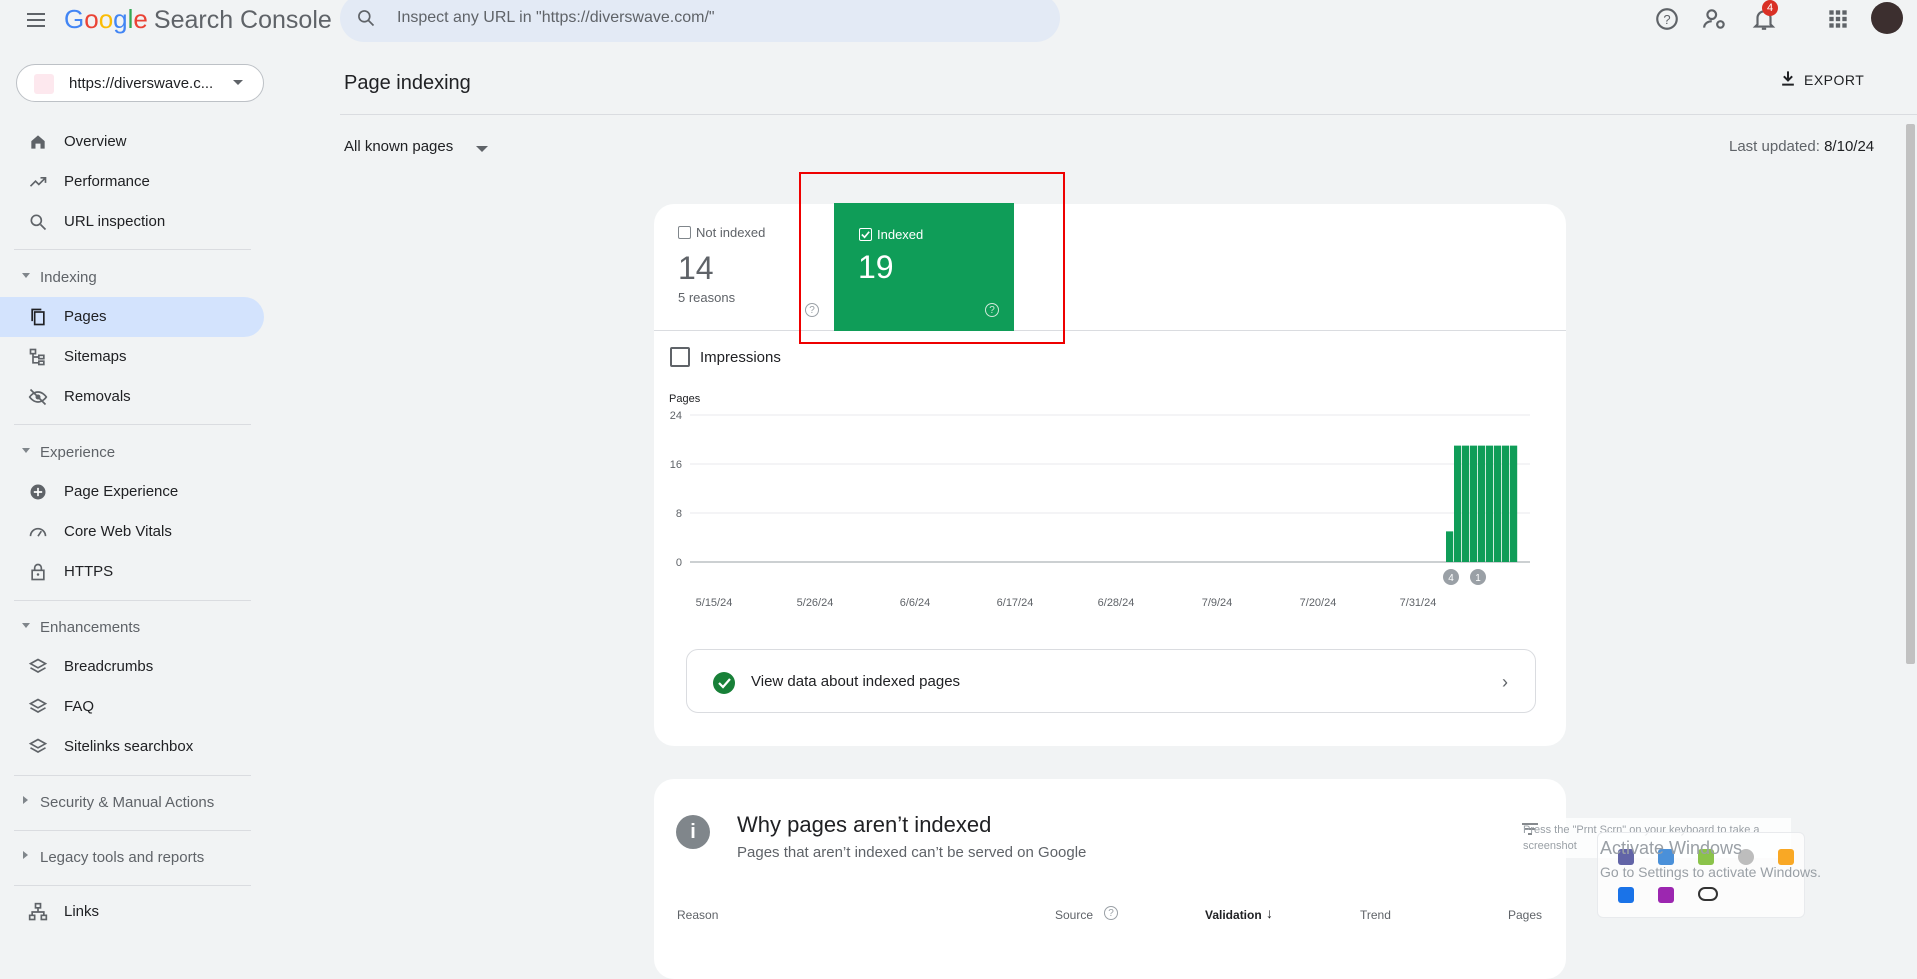 The height and width of the screenshot is (979, 1917). I want to click on sidebar-item-sitemaps: Sitemaps, so click(132, 357).